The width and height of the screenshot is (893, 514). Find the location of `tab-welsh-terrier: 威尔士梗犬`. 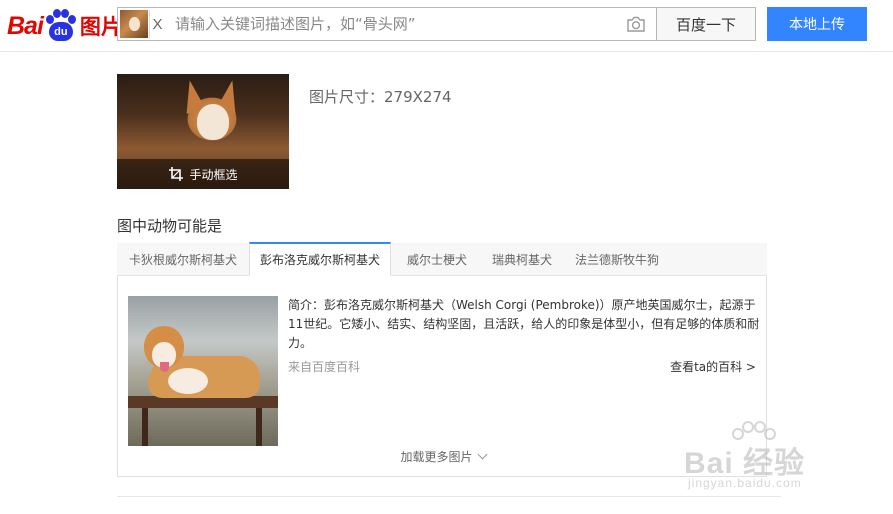

tab-welsh-terrier: 威尔士梗犬 is located at coordinates (437, 259).